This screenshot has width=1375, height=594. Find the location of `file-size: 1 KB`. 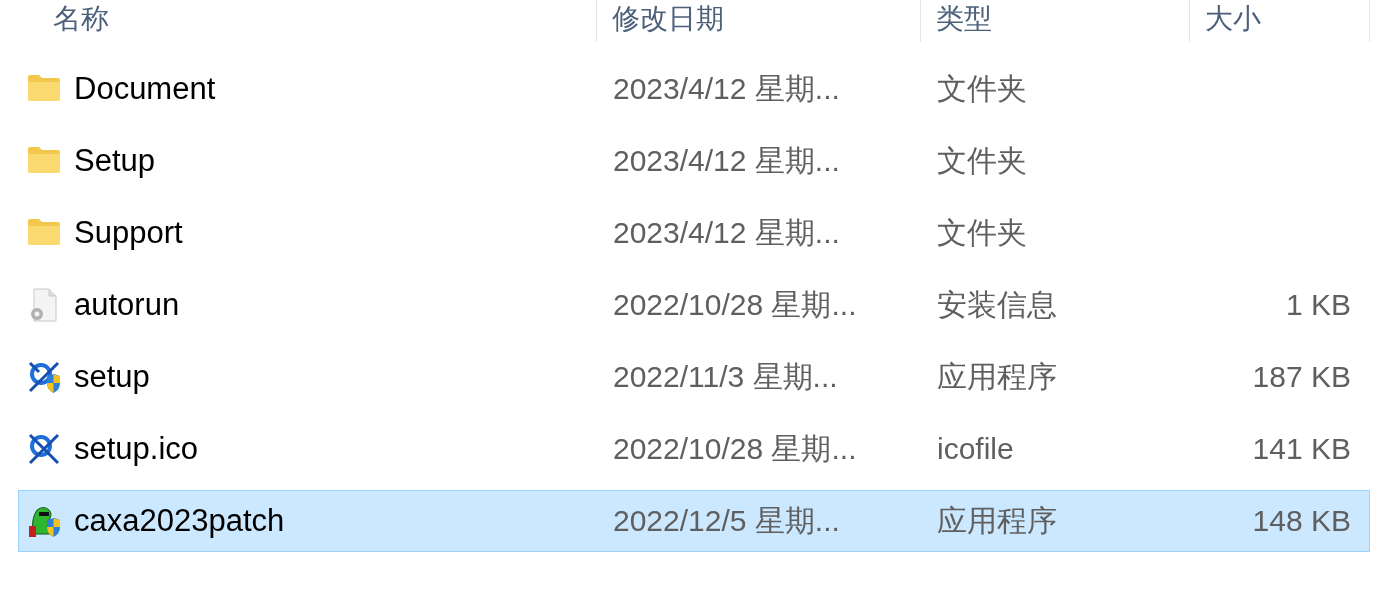

file-size: 1 KB is located at coordinates (1318, 304).